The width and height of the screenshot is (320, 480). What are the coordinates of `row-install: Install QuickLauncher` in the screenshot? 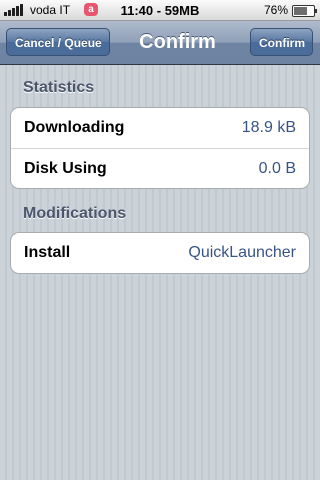 It's located at (160, 253).